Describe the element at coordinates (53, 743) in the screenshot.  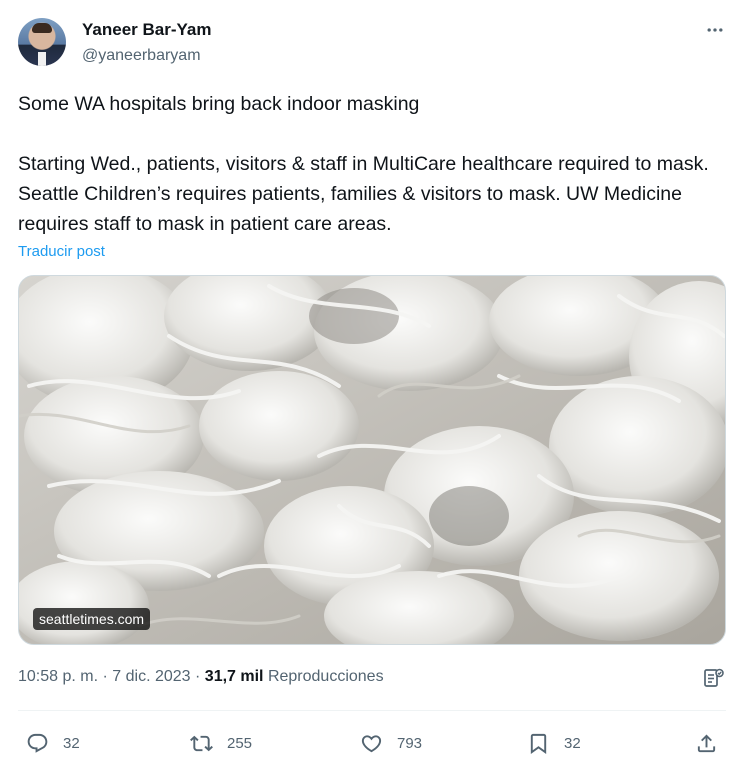
I see `reply-button: 32` at that location.